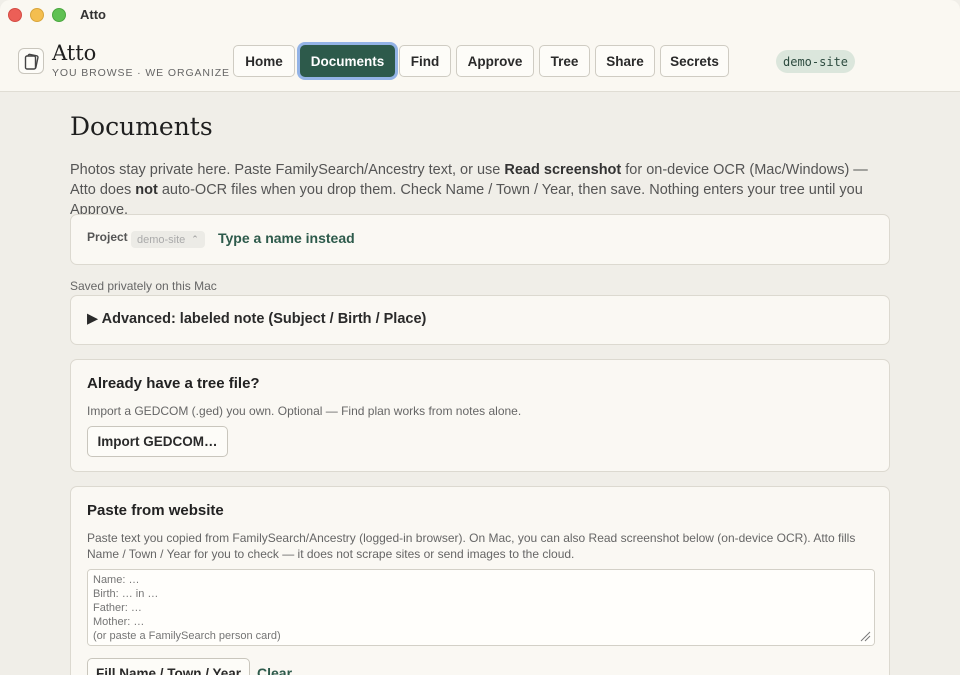 This screenshot has height=675, width=960. Describe the element at coordinates (161, 239) in the screenshot. I see `project-select-value: demo-site` at that location.